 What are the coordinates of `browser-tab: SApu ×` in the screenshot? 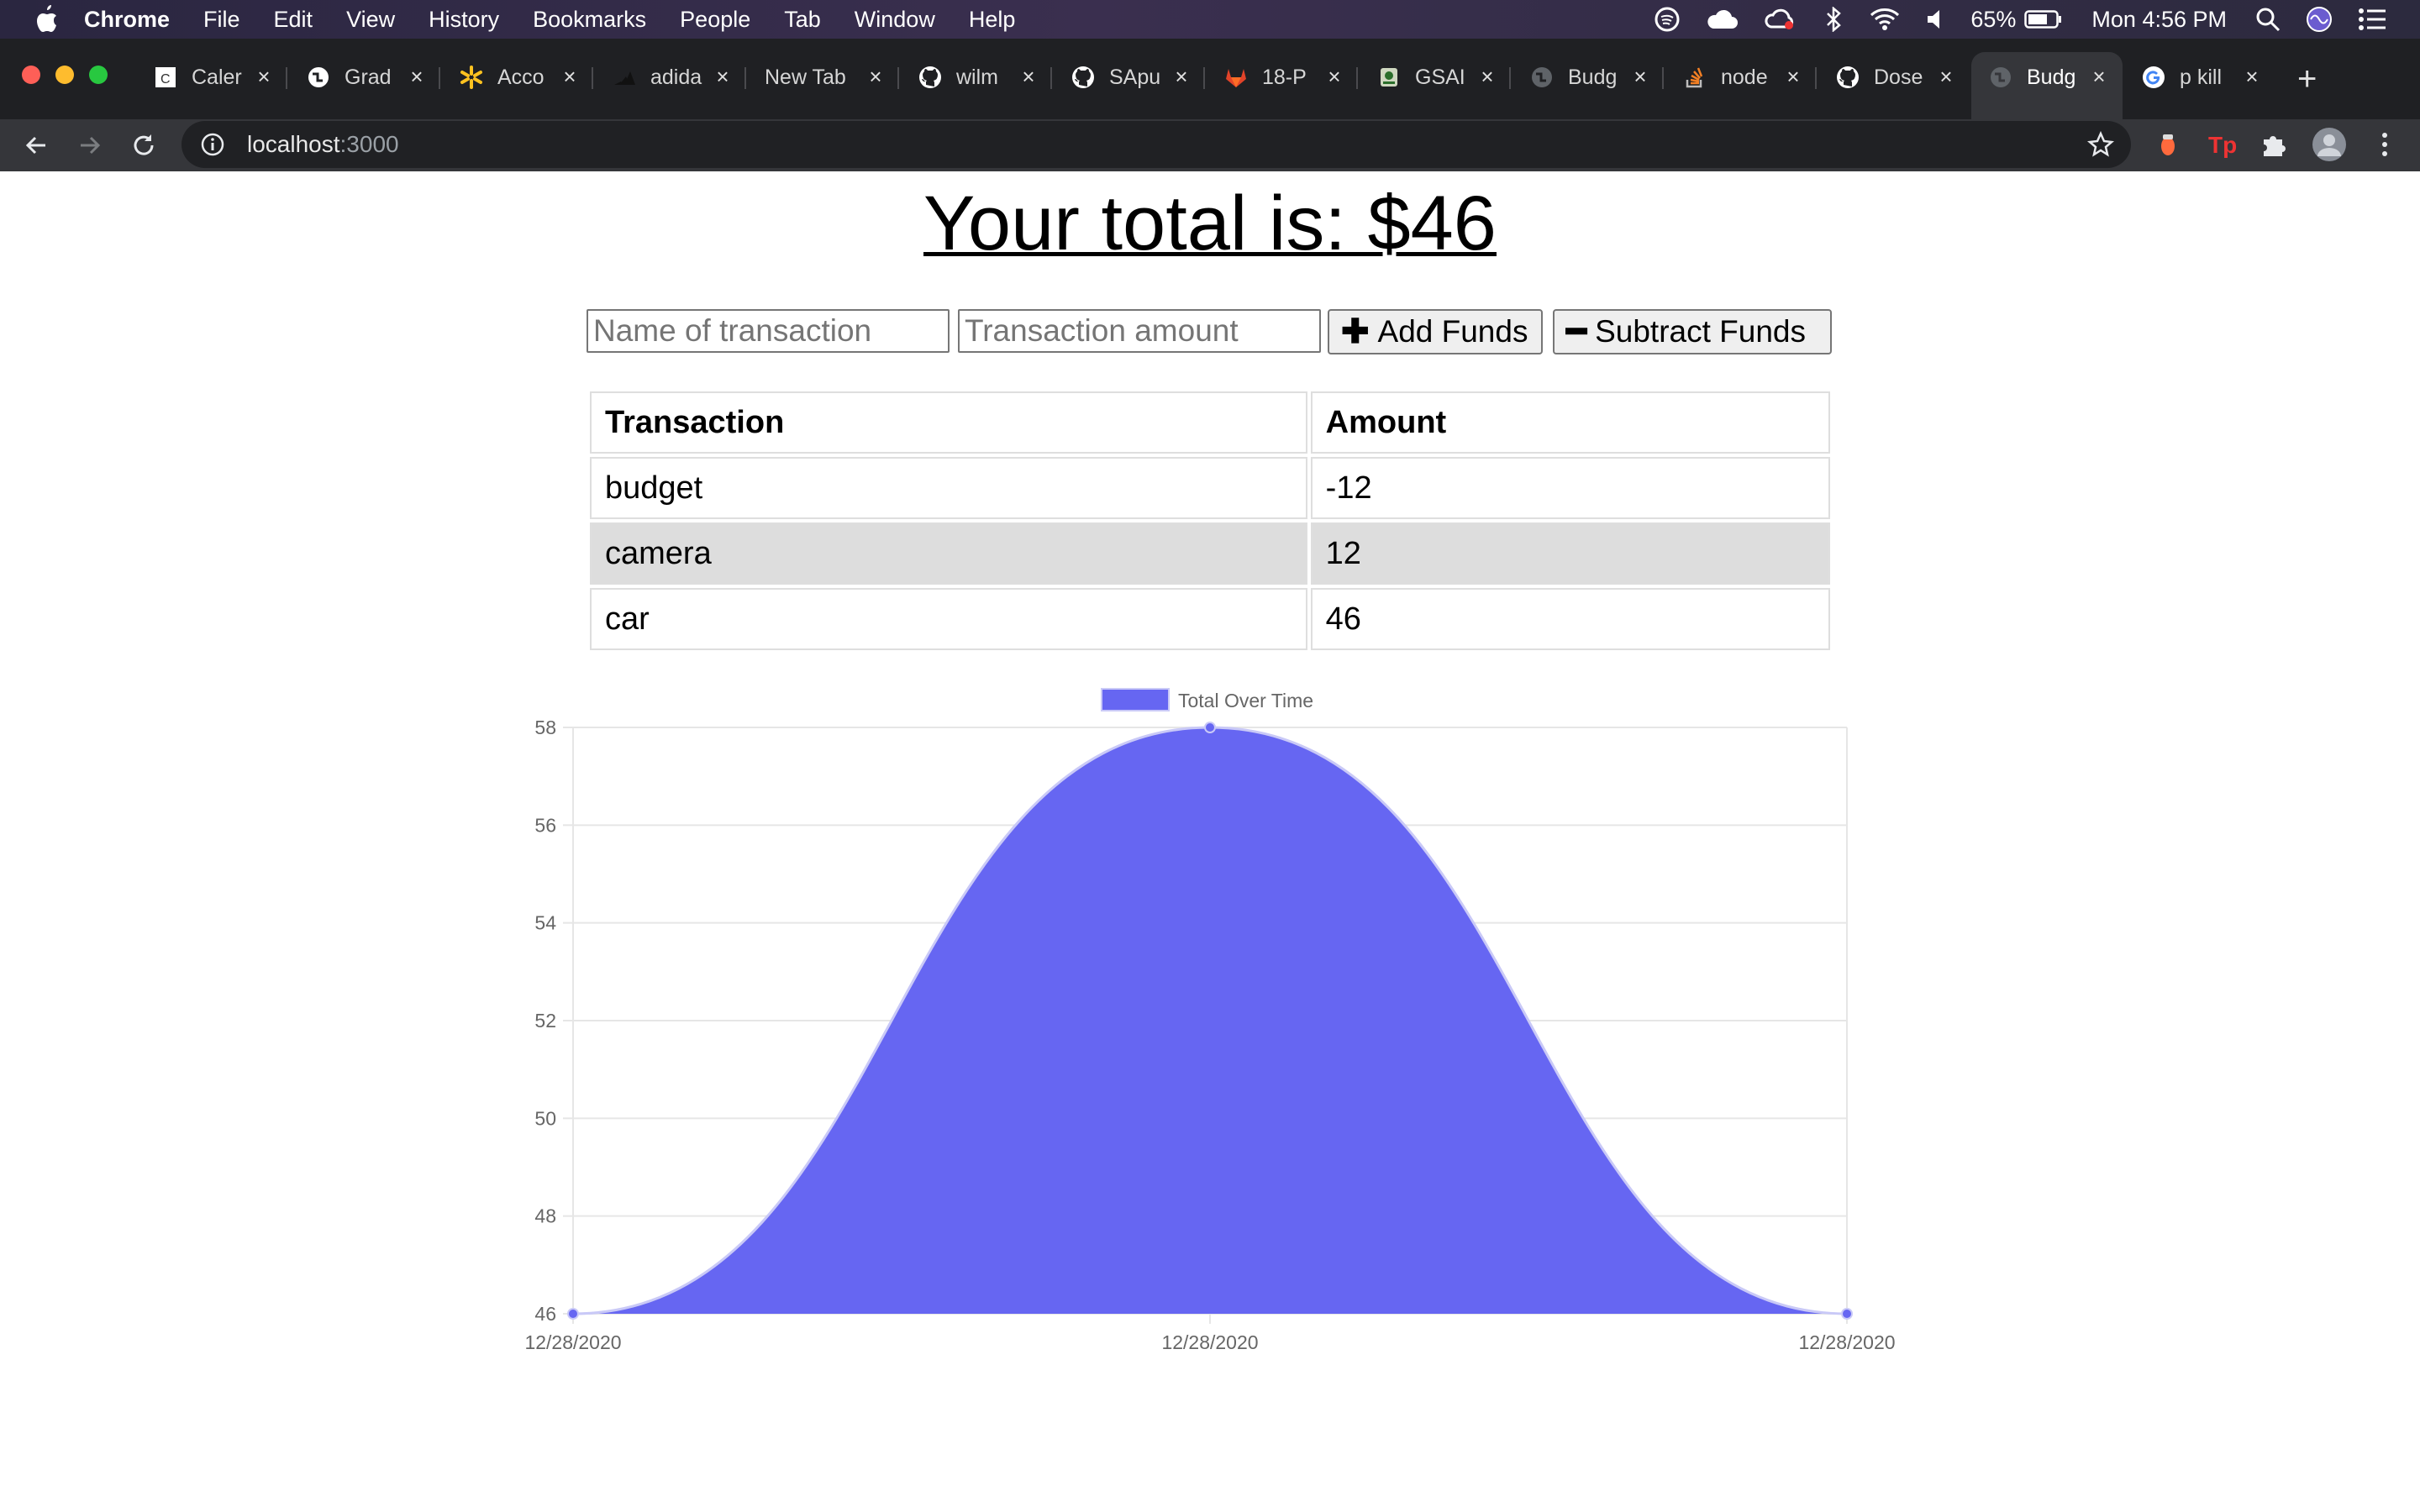 It's located at (1130, 77).